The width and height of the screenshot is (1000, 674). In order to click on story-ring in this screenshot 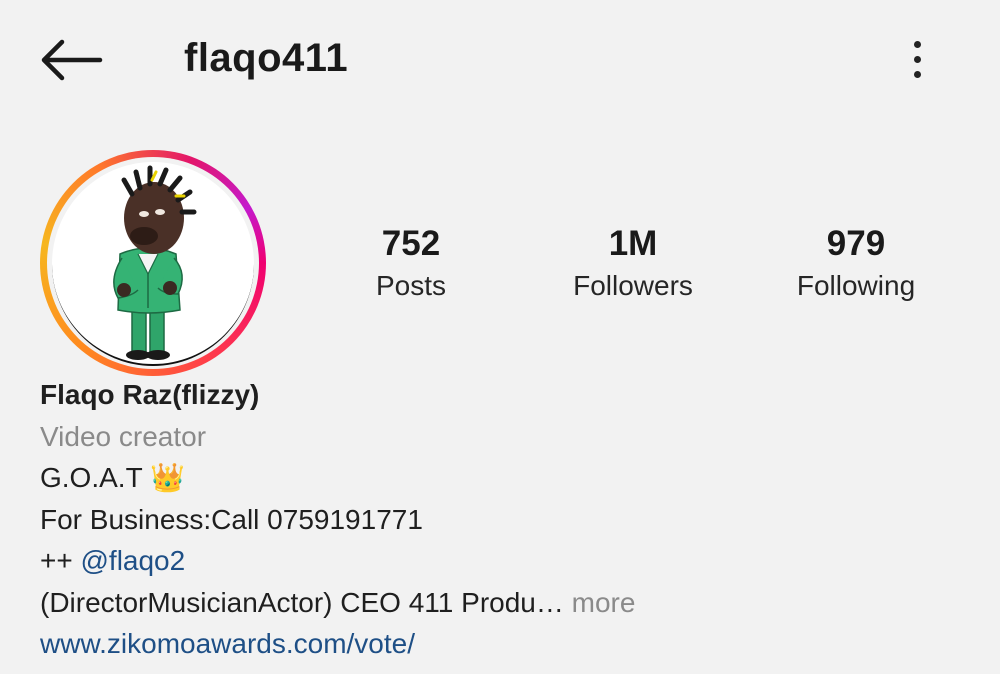, I will do `click(153, 263)`.